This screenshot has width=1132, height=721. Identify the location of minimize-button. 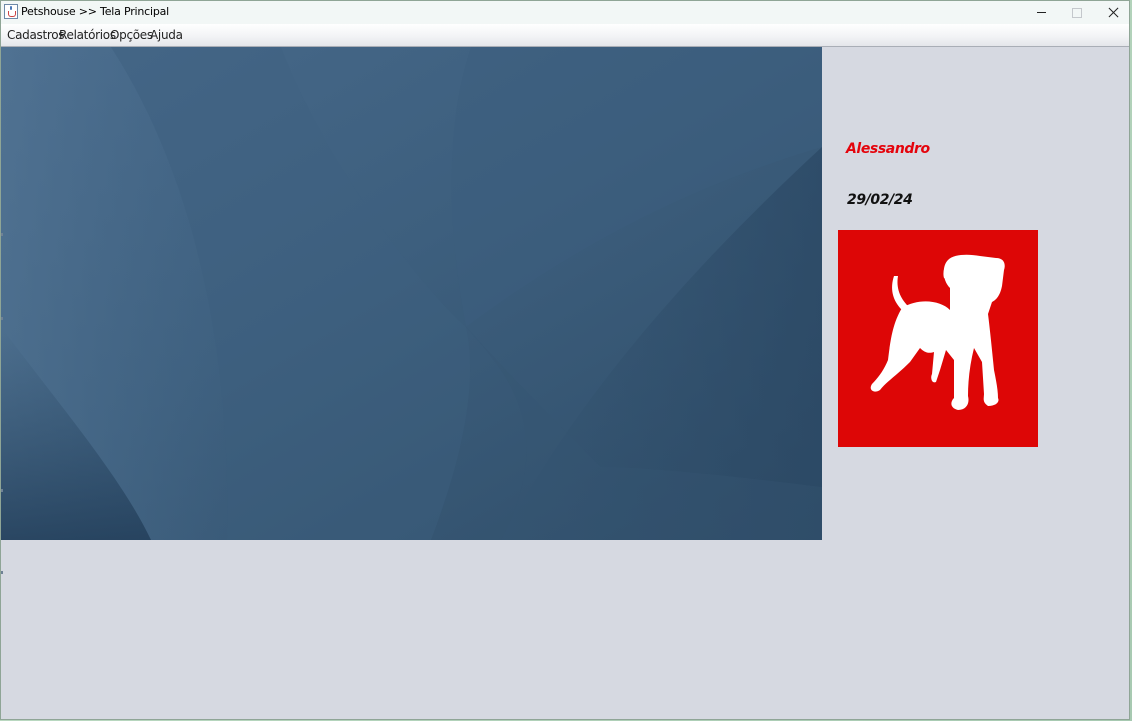
(1041, 12).